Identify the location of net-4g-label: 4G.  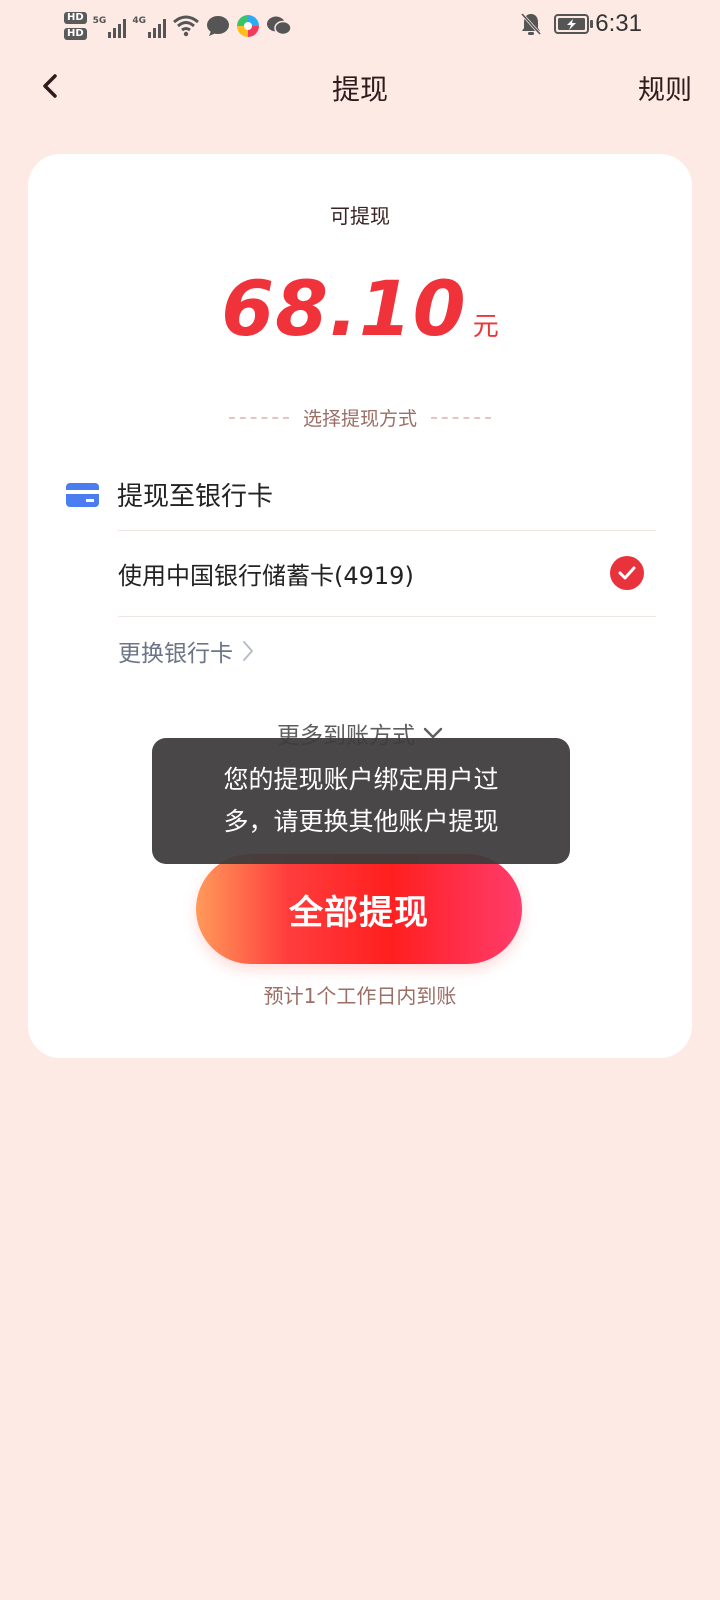
(139, 21).